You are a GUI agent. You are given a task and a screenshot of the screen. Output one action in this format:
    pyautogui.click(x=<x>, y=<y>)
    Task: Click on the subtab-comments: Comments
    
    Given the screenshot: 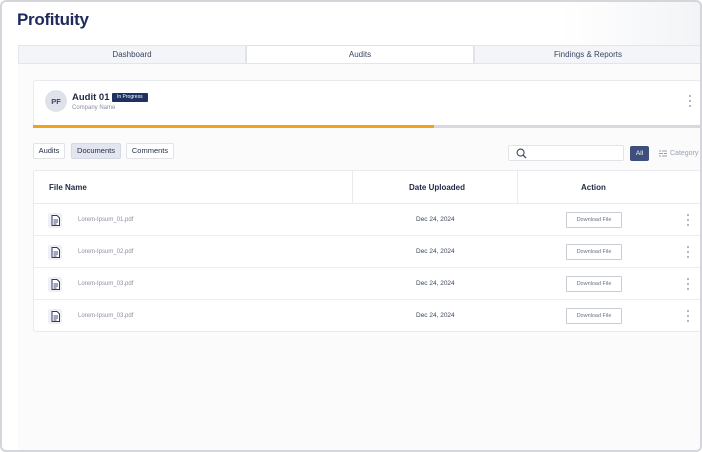 What is the action you would take?
    pyautogui.click(x=150, y=151)
    